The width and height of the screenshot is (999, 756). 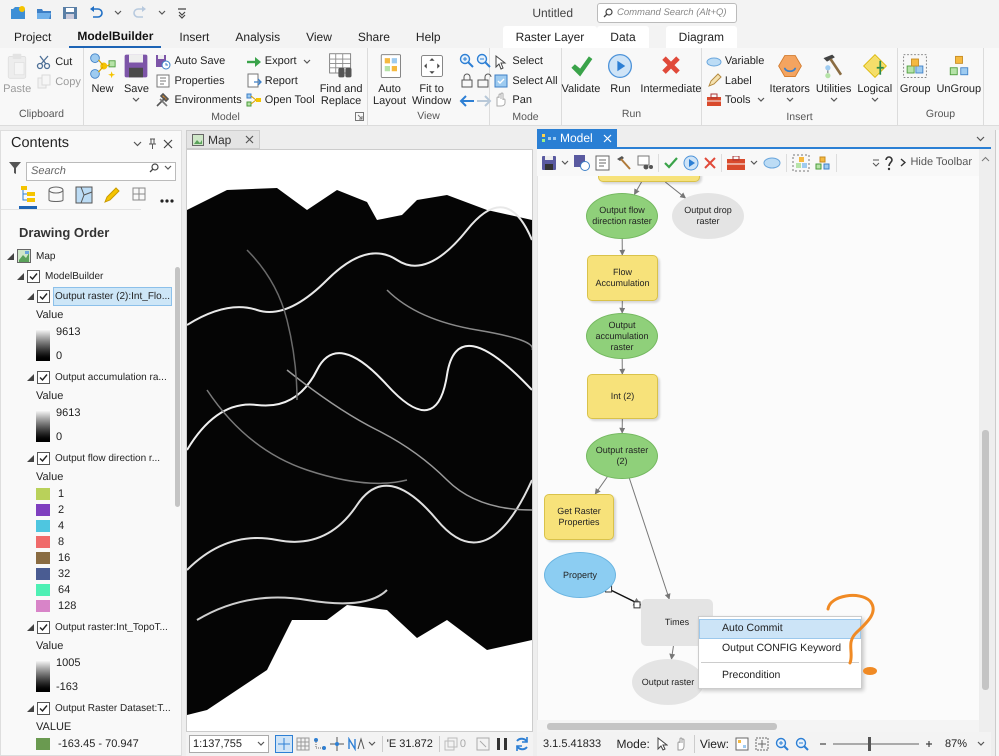 I want to click on ribbon-button: Pan, so click(x=525, y=100).